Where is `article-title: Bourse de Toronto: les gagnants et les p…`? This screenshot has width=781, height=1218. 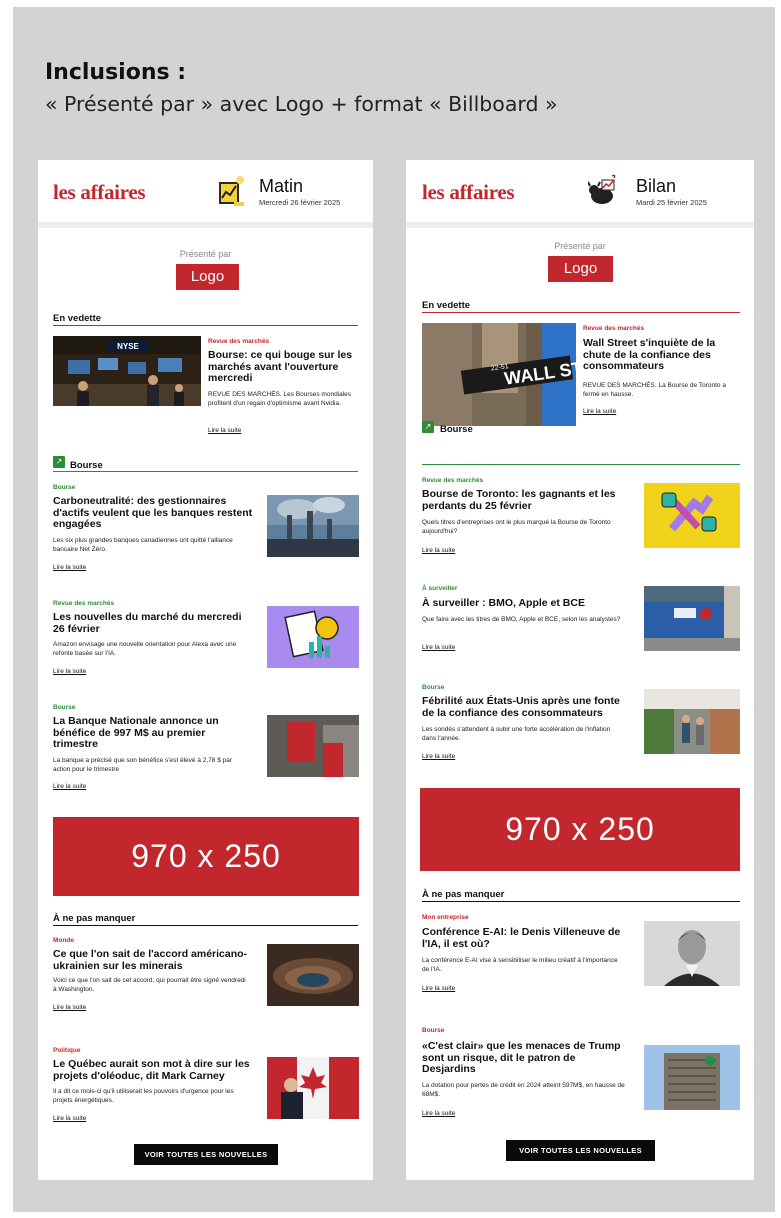 article-title: Bourse de Toronto: les gagnants et les p… is located at coordinates (524, 500).